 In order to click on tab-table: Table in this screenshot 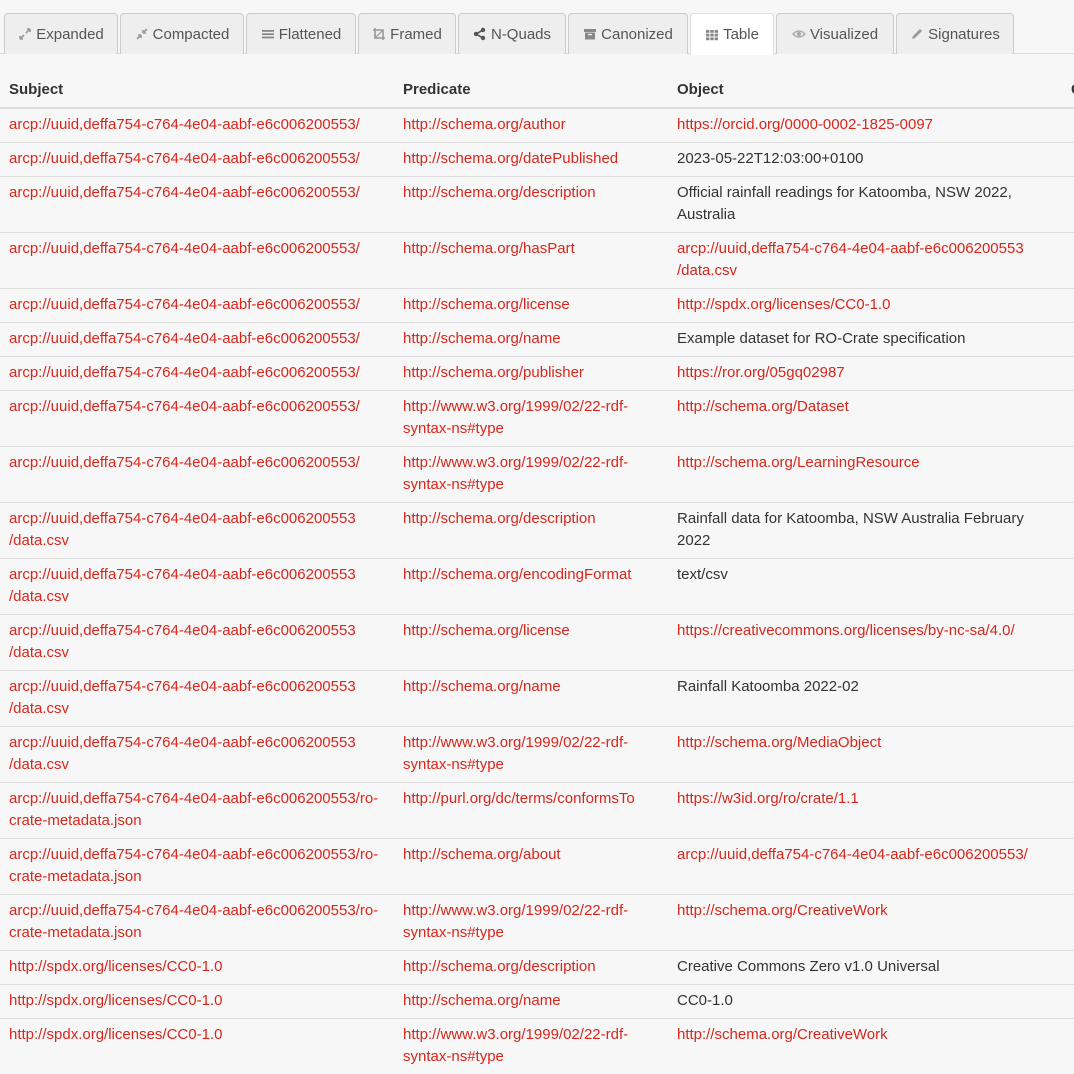, I will do `click(732, 34)`.